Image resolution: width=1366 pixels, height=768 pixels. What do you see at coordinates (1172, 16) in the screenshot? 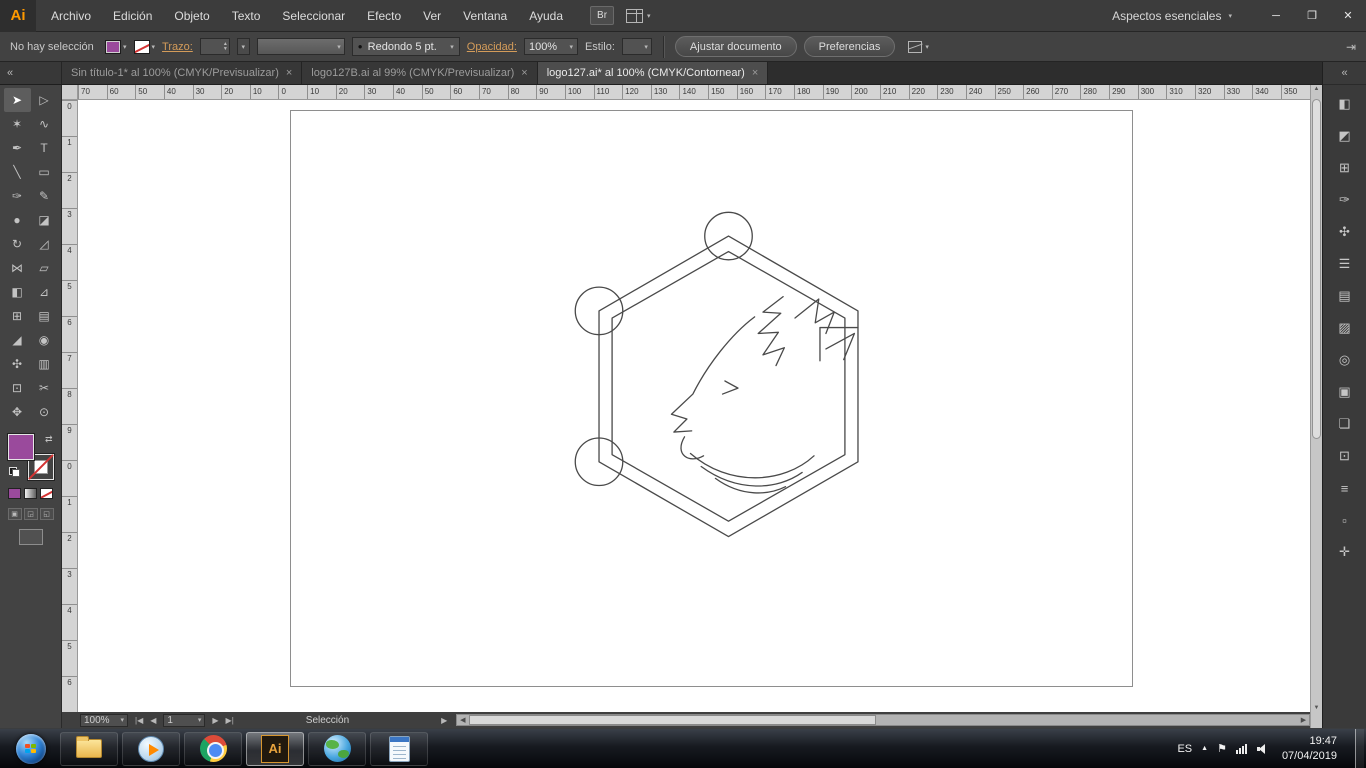
I see `workspace-switcher: Aspectos esenciales ▾` at bounding box center [1172, 16].